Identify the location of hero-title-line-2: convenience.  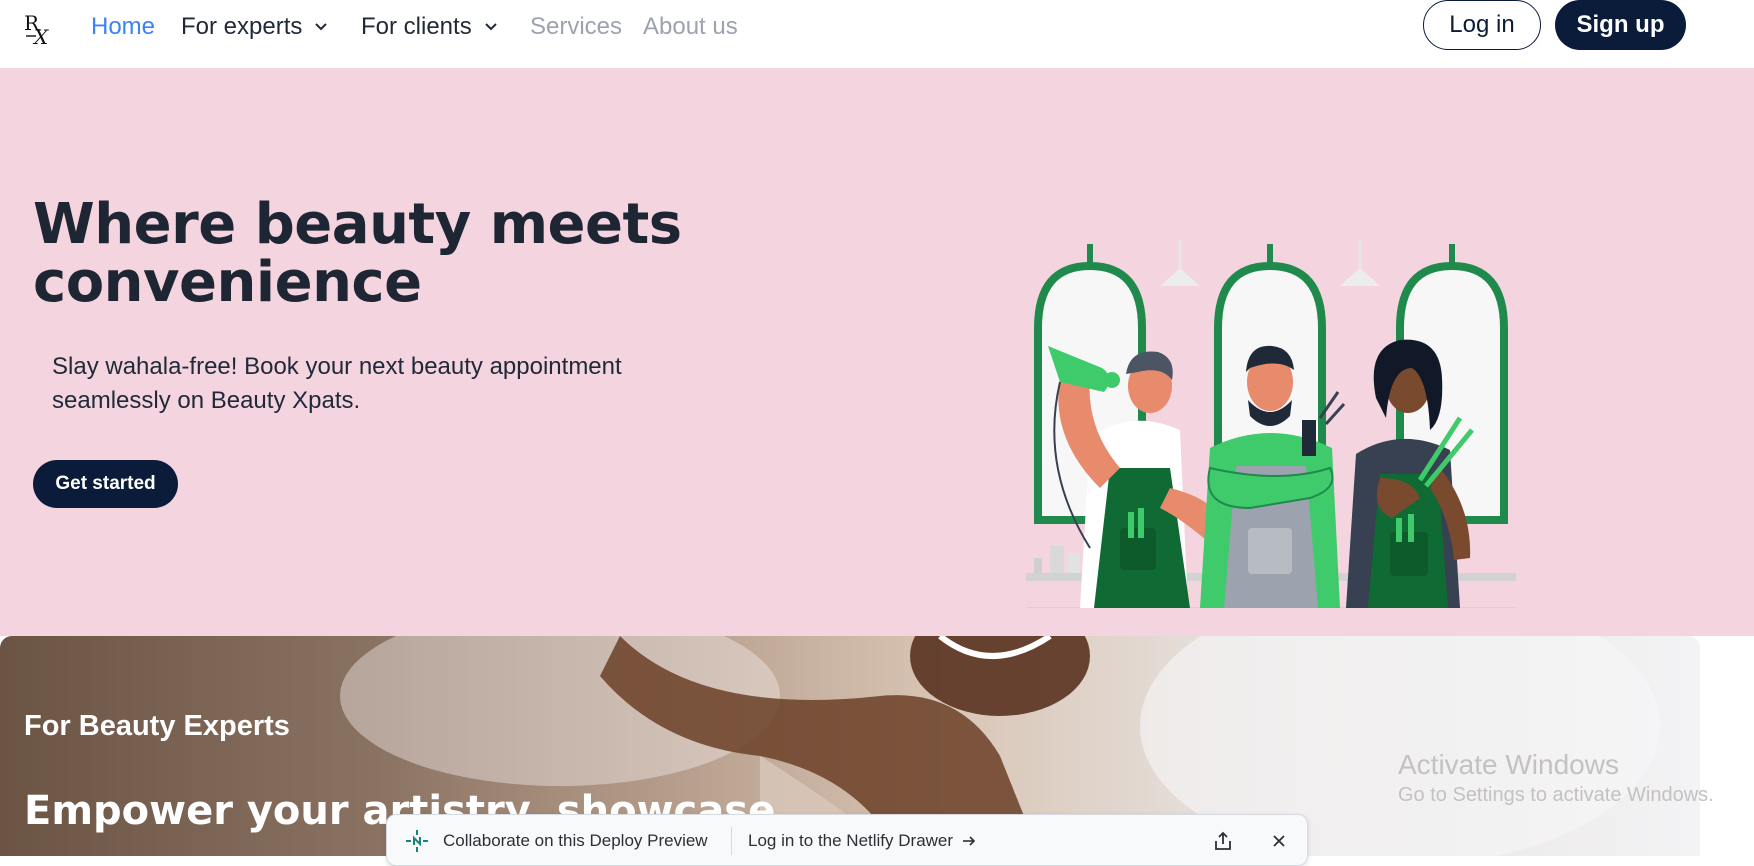
(227, 282).